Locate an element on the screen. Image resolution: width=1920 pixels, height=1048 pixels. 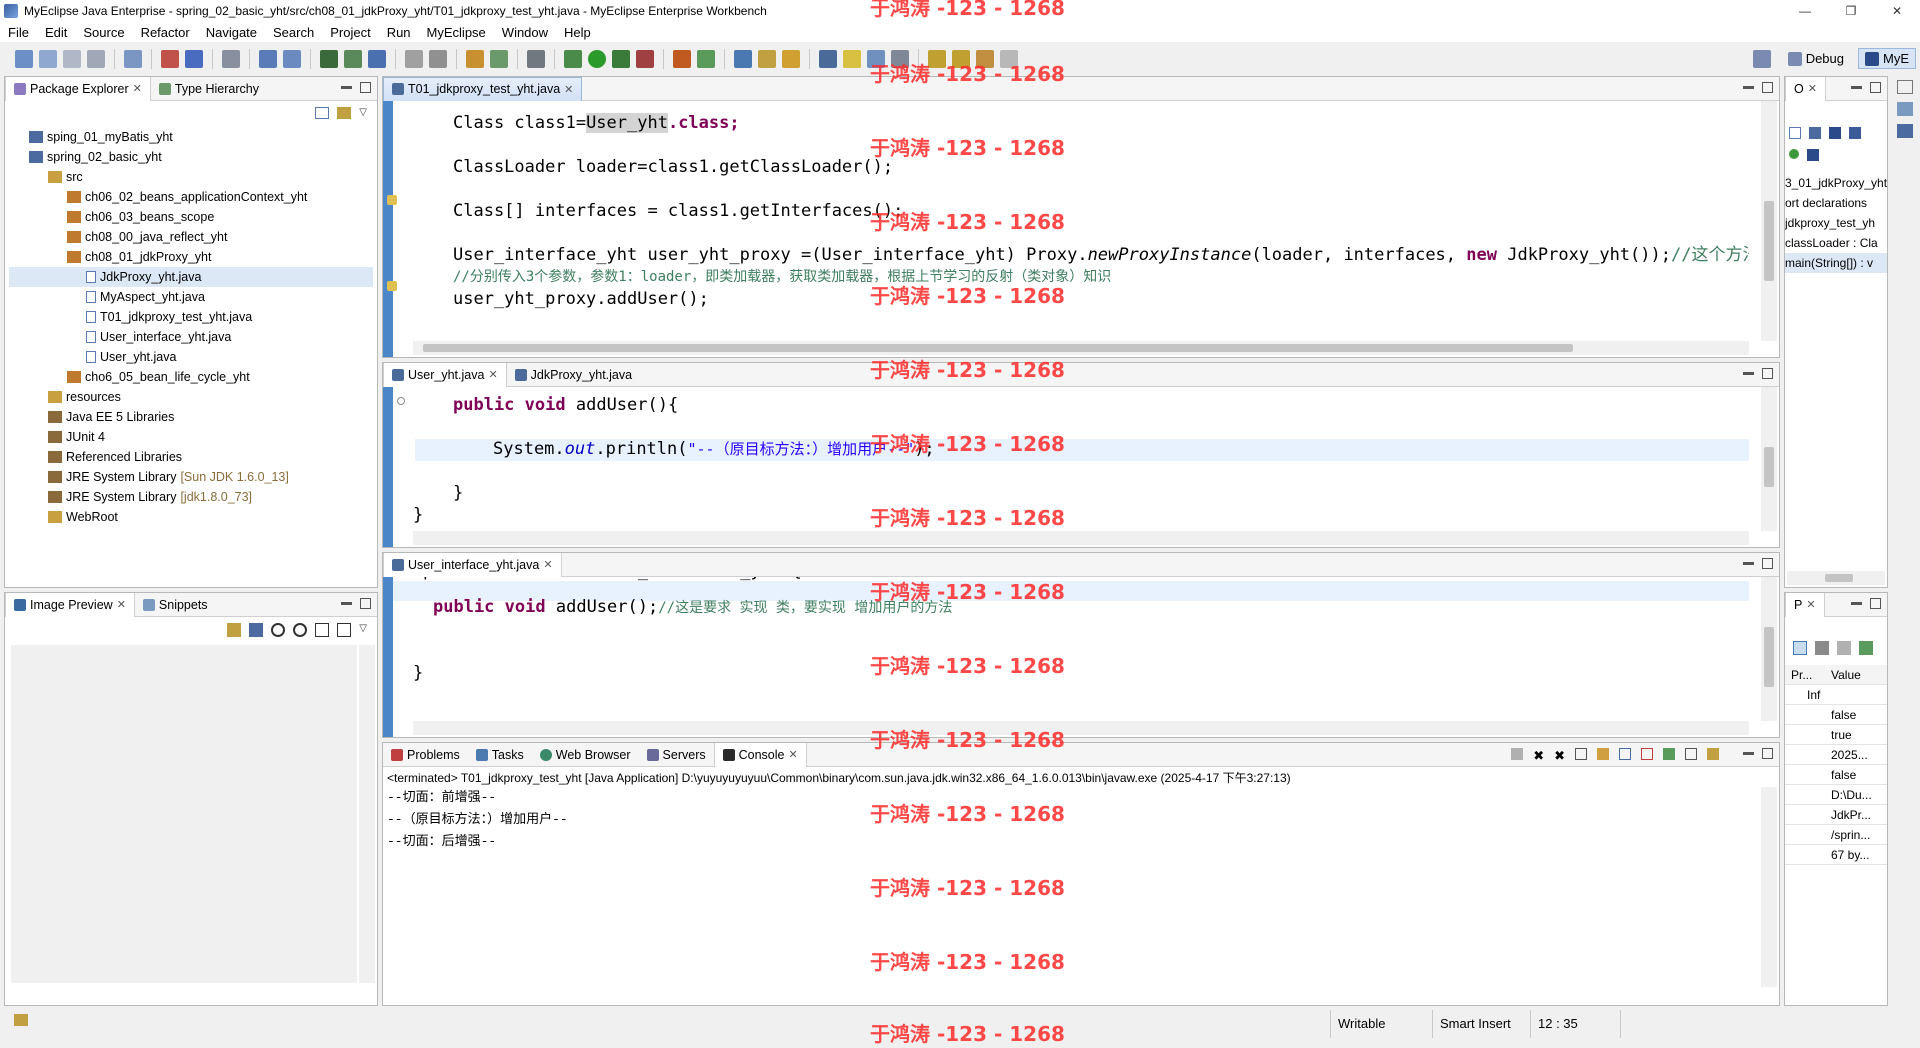
search-icon is located at coordinates (292, 59).